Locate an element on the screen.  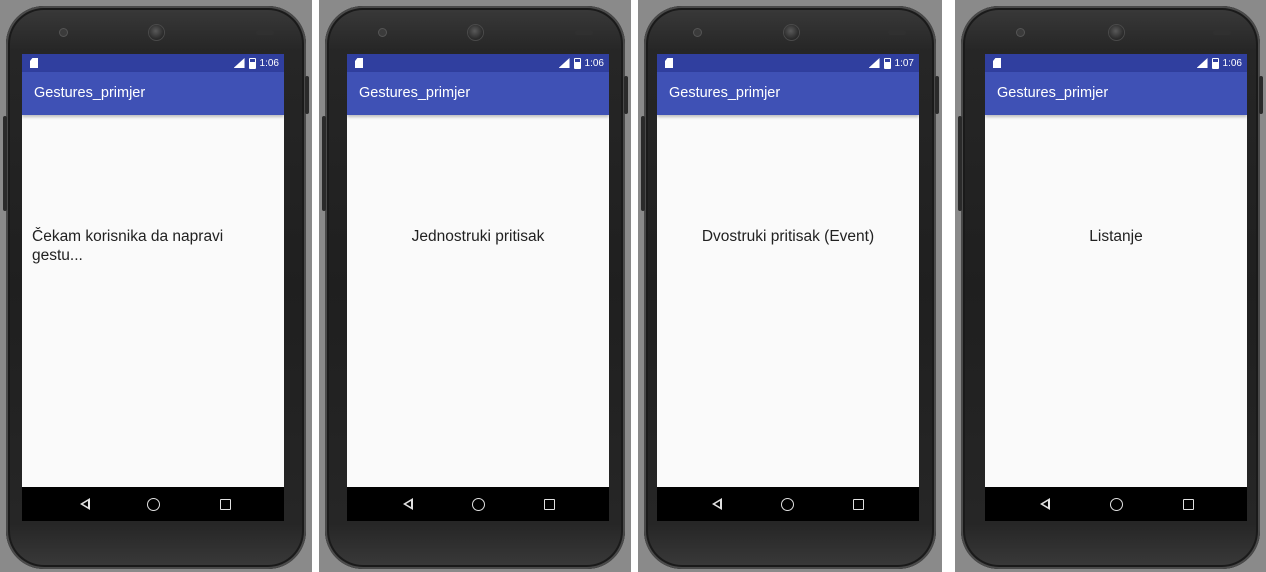
gesture-status-text: Jednostruki pritisak is located at coordinates (478, 236).